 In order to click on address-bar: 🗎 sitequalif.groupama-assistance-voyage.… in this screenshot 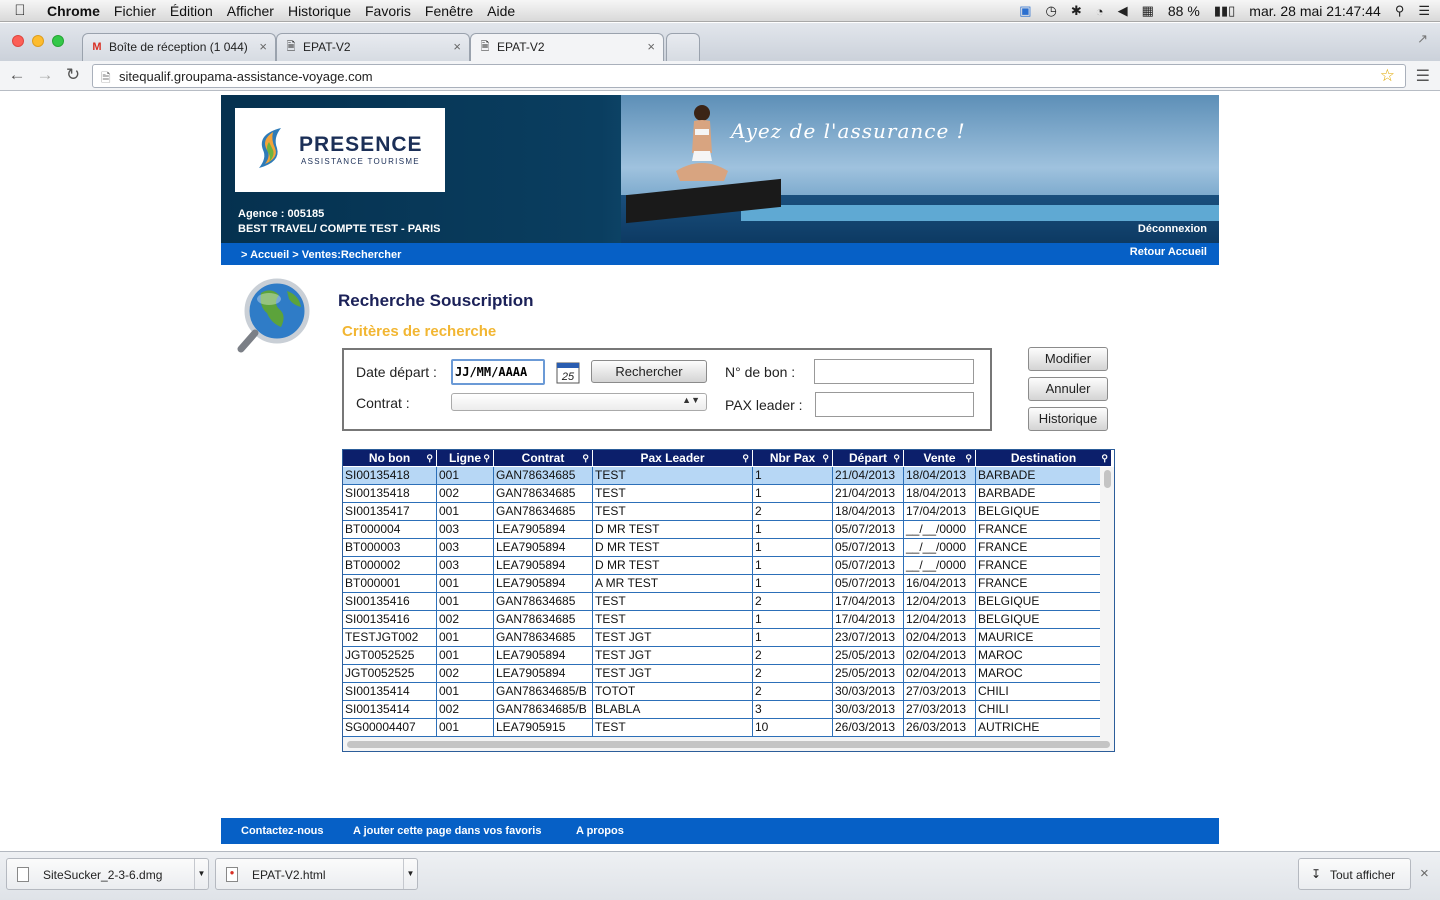, I will do `click(749, 76)`.